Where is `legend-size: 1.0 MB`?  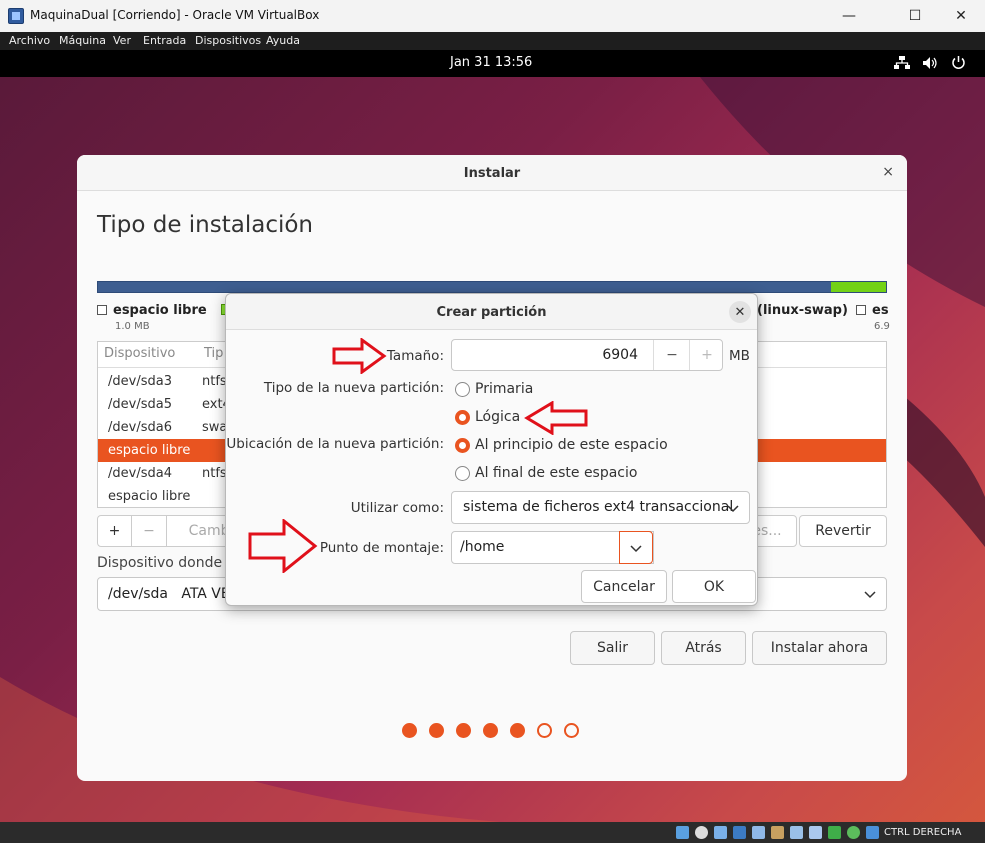
legend-size: 1.0 MB is located at coordinates (132, 326).